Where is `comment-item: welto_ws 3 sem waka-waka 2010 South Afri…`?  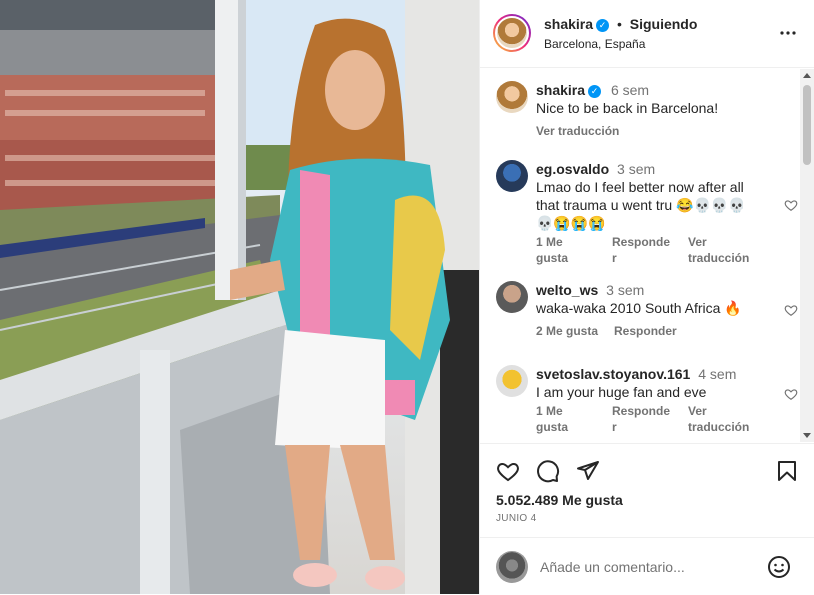
comment-item: welto_ws 3 sem waka-waka 2010 South Afri… is located at coordinates (647, 310).